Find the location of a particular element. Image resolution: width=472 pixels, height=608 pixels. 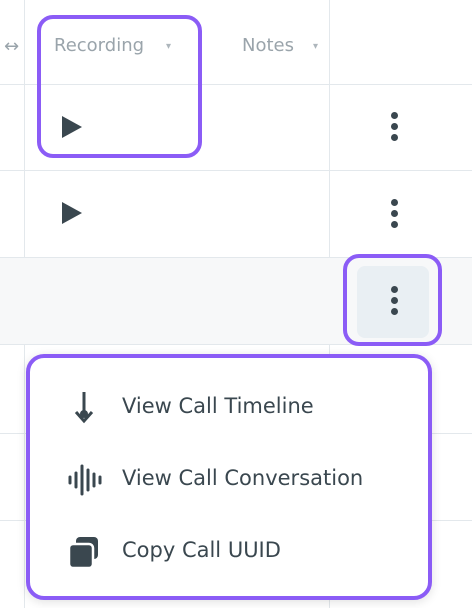

table-row is located at coordinates (236, 214).